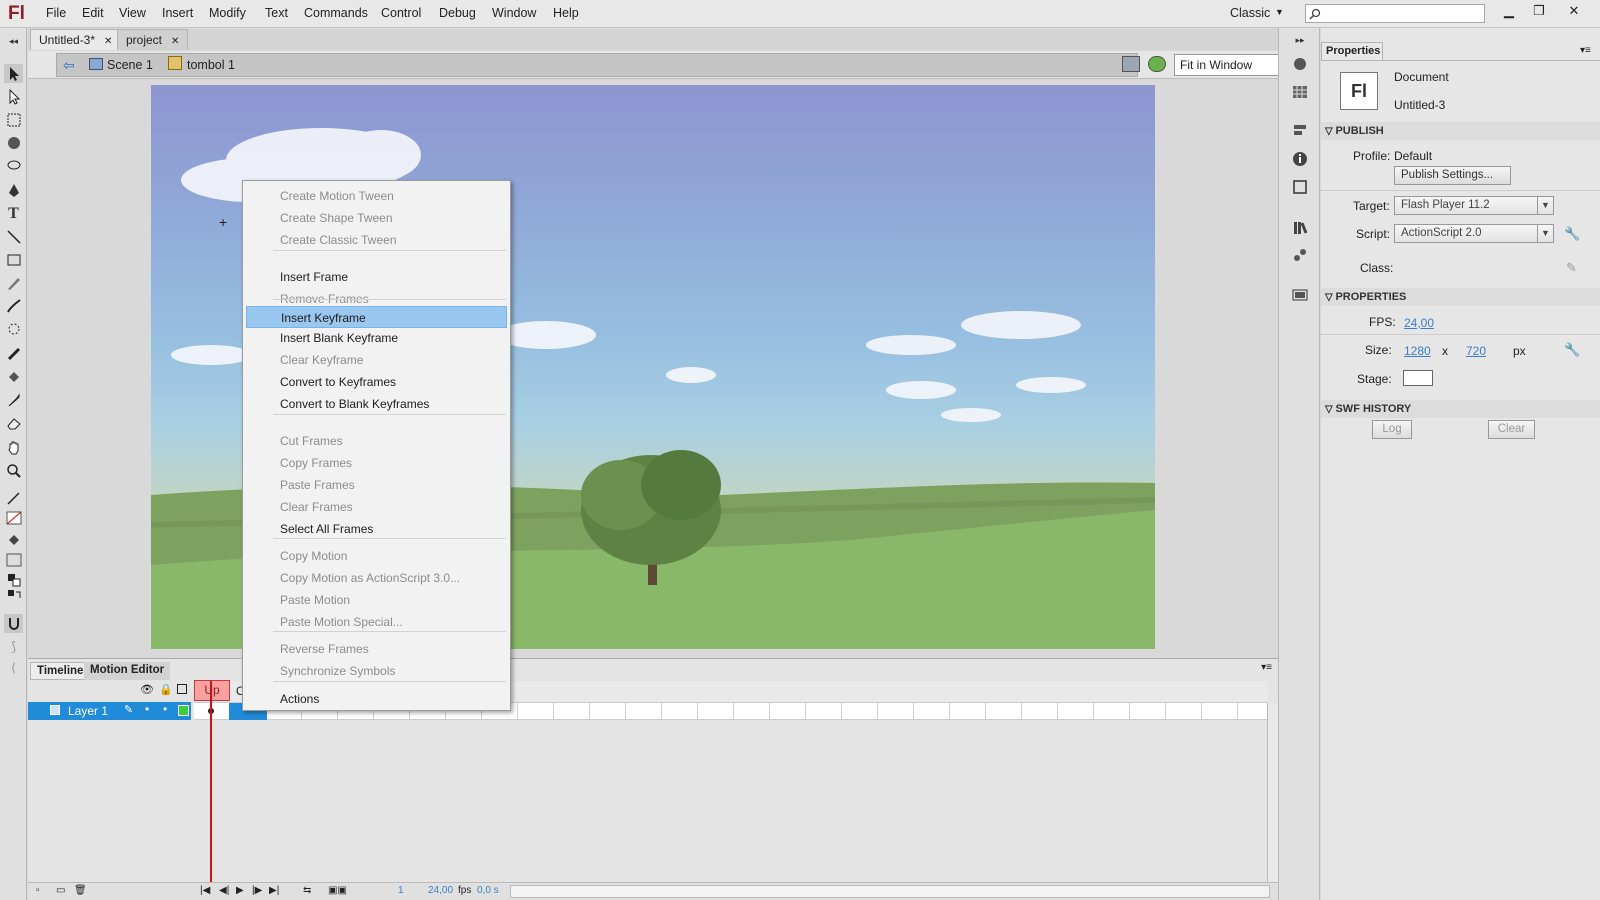 The width and height of the screenshot is (1600, 900). Describe the element at coordinates (13, 497) in the screenshot. I see `stroke-color-icon` at that location.